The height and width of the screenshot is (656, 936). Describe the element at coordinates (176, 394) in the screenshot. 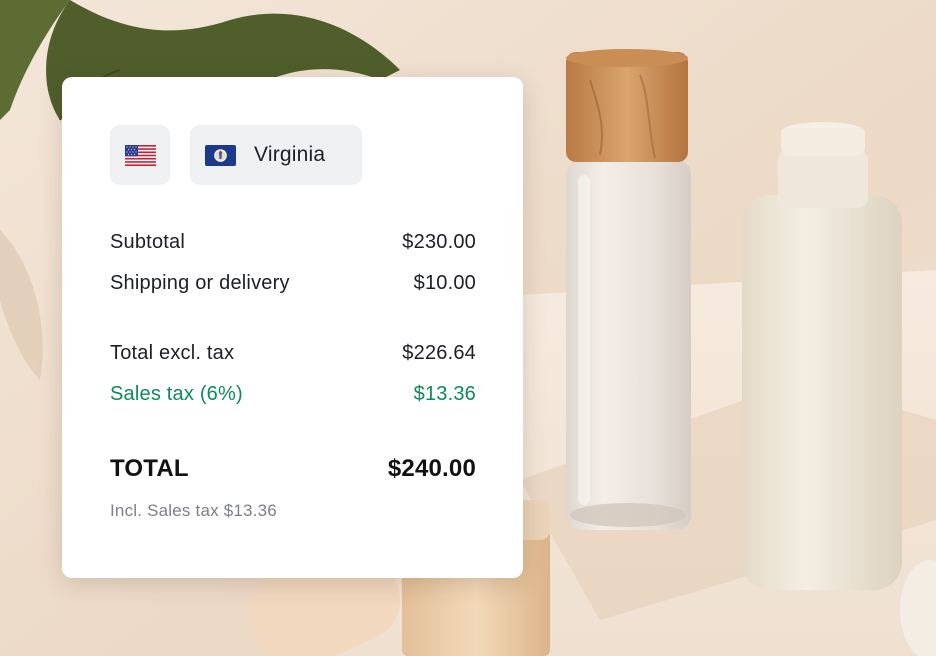

I see `sales-tax-label: Sales tax (6%)` at that location.